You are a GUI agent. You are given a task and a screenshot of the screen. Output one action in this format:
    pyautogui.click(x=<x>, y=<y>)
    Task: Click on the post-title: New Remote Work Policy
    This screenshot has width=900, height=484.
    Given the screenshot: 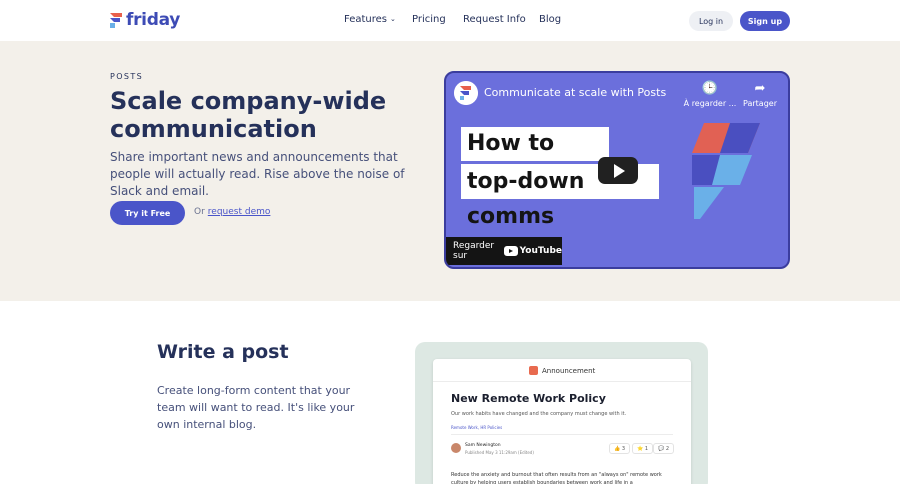 What is the action you would take?
    pyautogui.click(x=528, y=398)
    